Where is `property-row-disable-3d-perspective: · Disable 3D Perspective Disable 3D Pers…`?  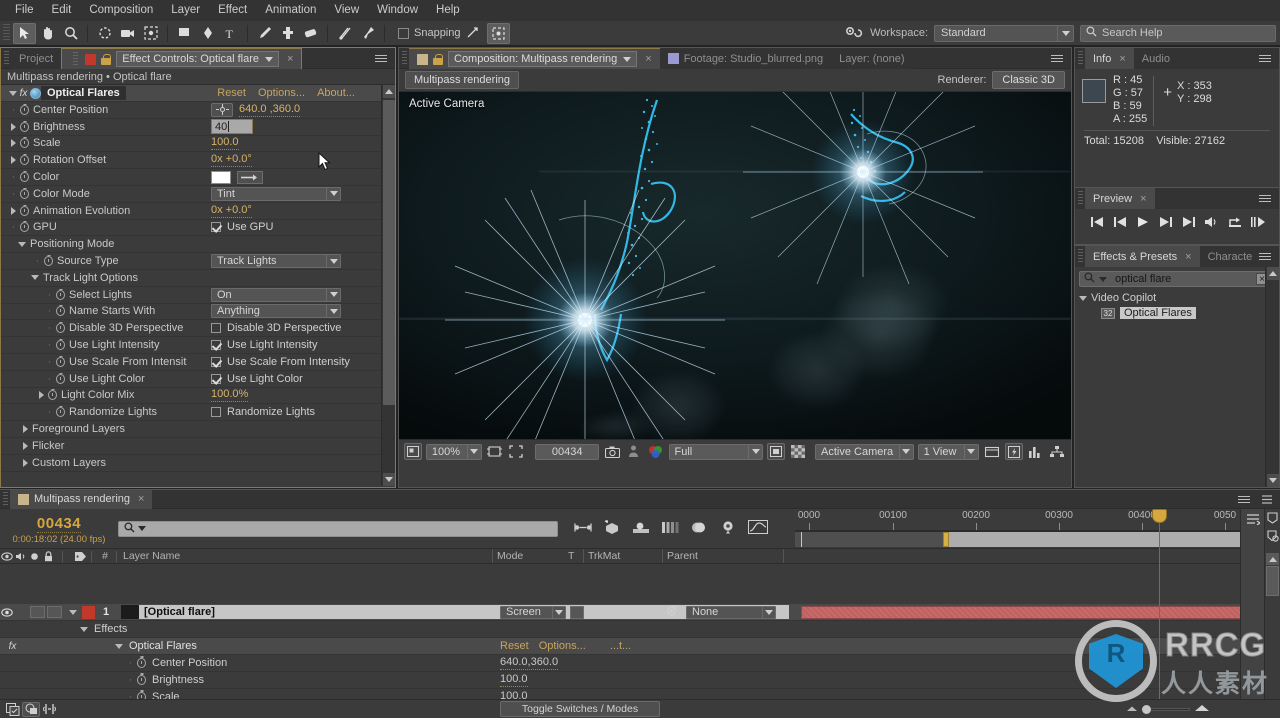
property-row-disable-3d-perspective: · Disable 3D Perspective Disable 3D Pers… is located at coordinates (191, 329).